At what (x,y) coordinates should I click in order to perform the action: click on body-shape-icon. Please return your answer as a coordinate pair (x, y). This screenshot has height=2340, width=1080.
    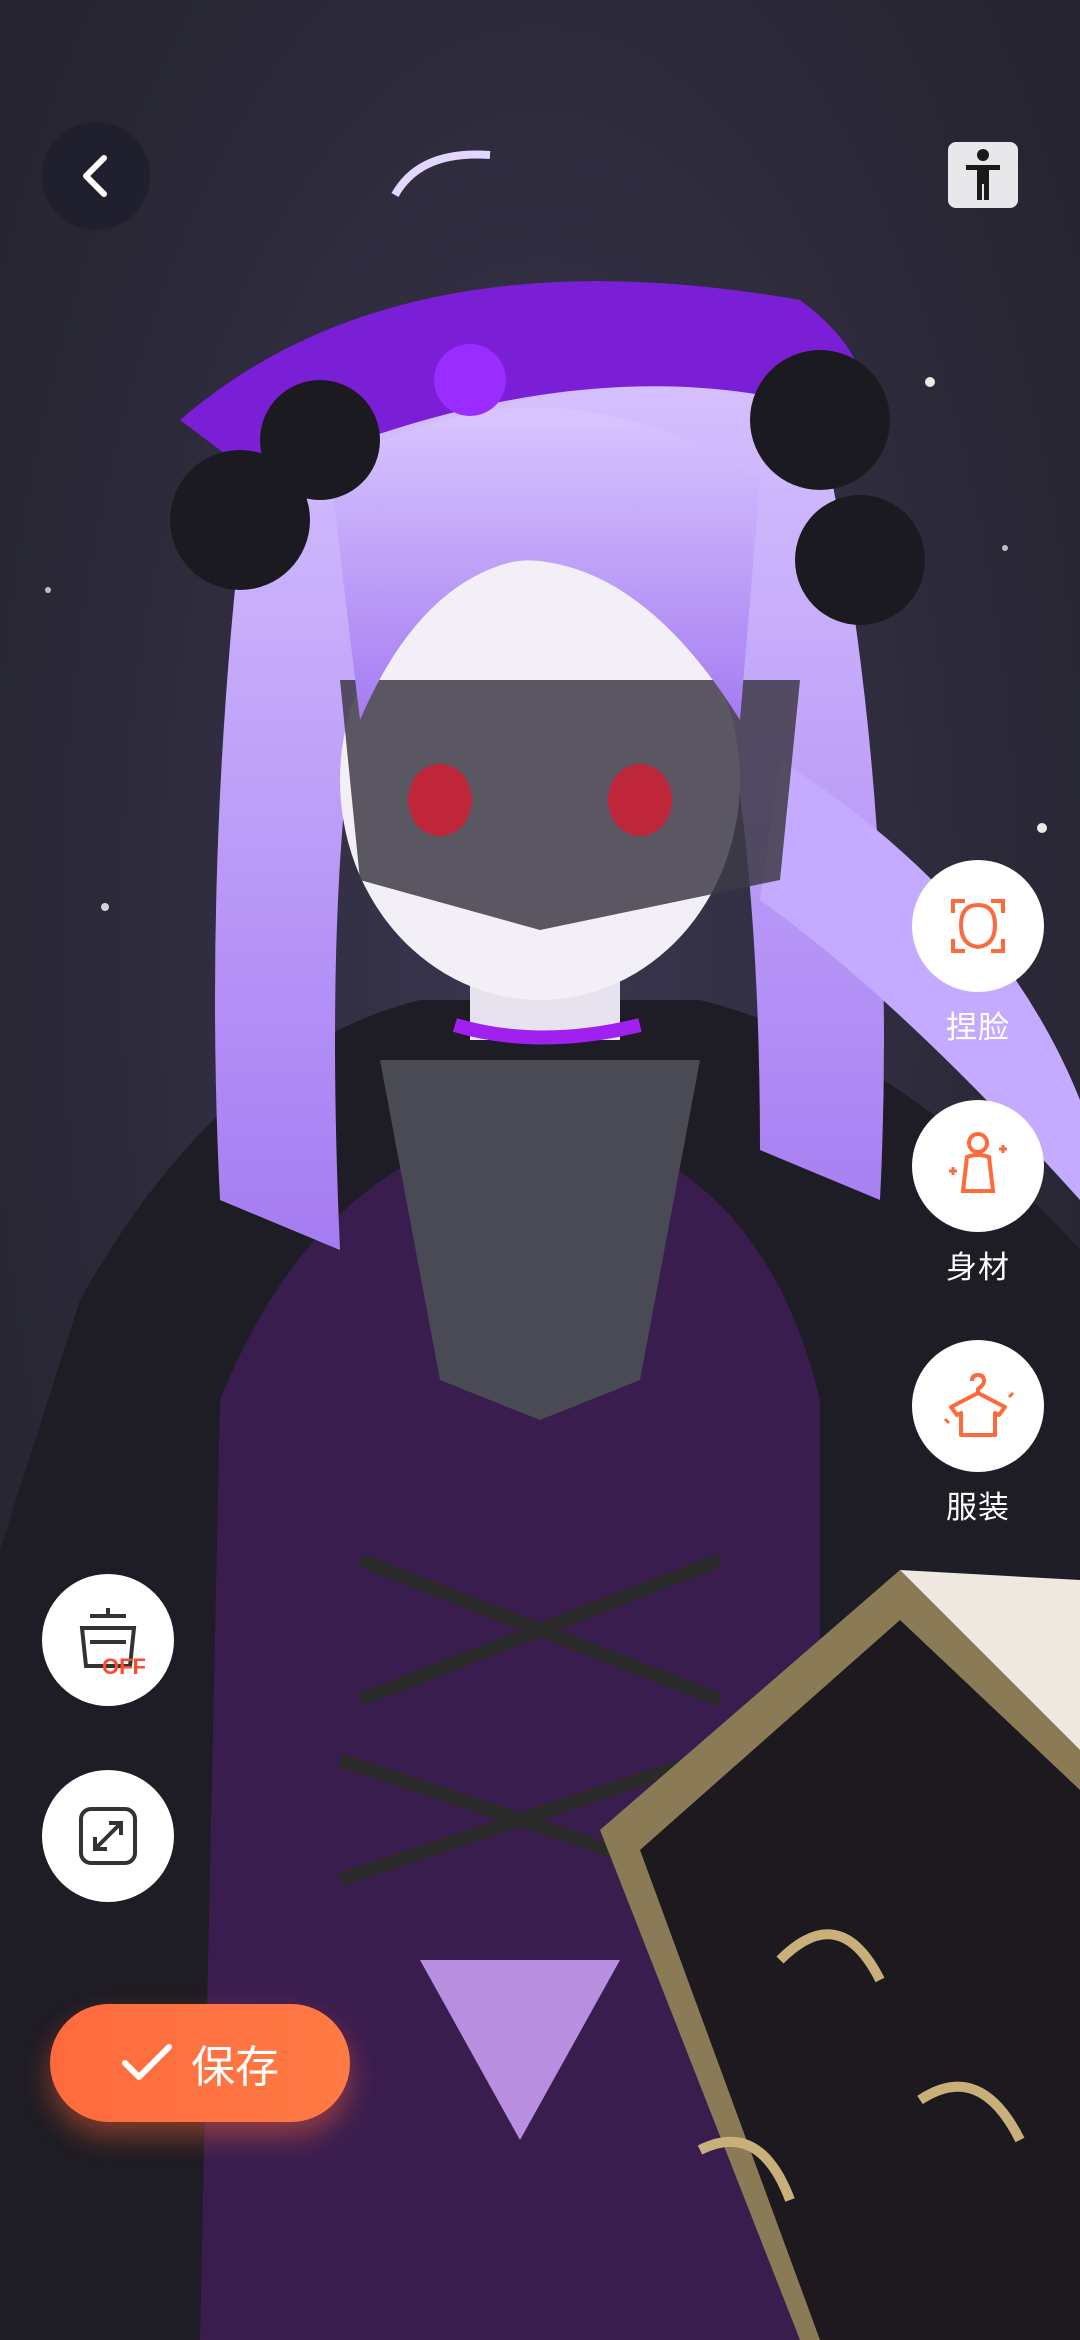
    Looking at the image, I should click on (978, 1162).